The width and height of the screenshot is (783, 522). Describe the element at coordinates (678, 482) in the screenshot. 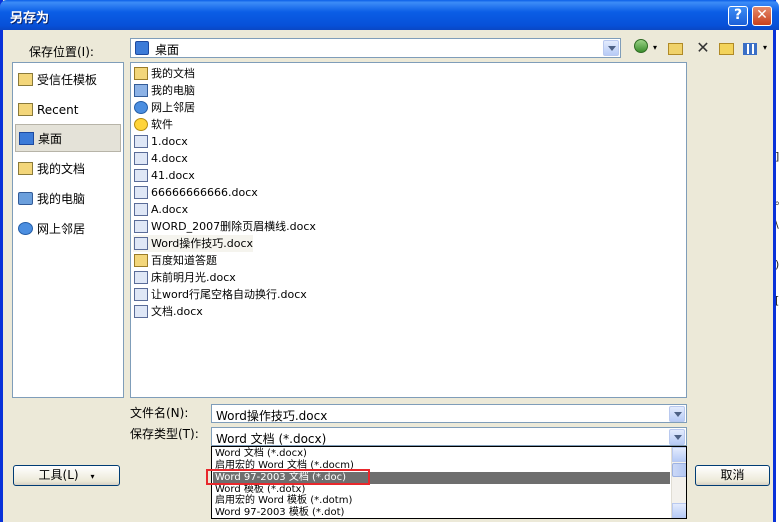

I see `dropdown-scrollbar` at that location.